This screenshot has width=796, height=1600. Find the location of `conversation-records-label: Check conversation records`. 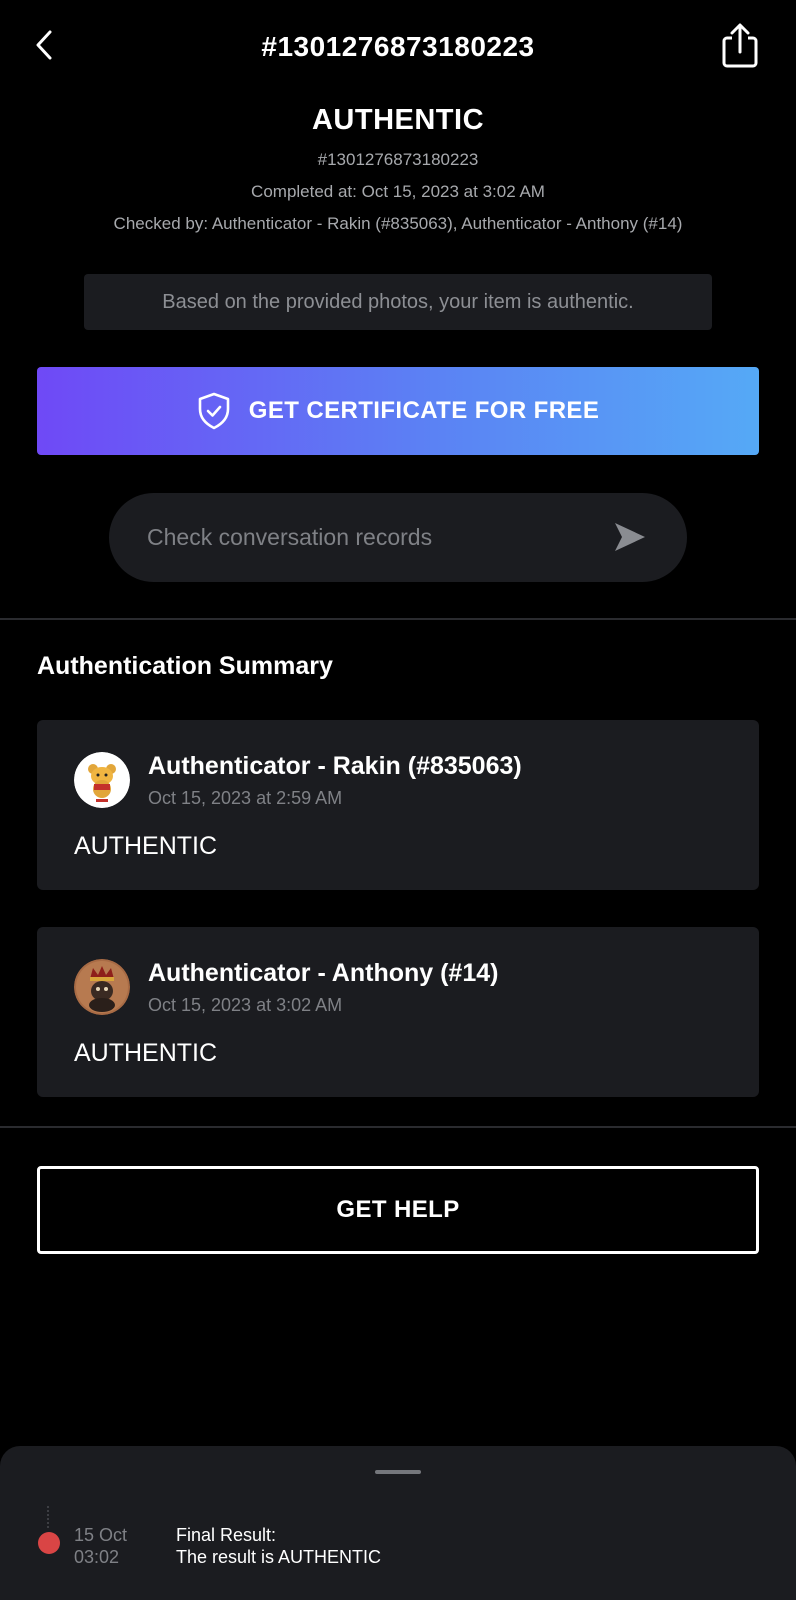

conversation-records-label: Check conversation records is located at coordinates (290, 537).